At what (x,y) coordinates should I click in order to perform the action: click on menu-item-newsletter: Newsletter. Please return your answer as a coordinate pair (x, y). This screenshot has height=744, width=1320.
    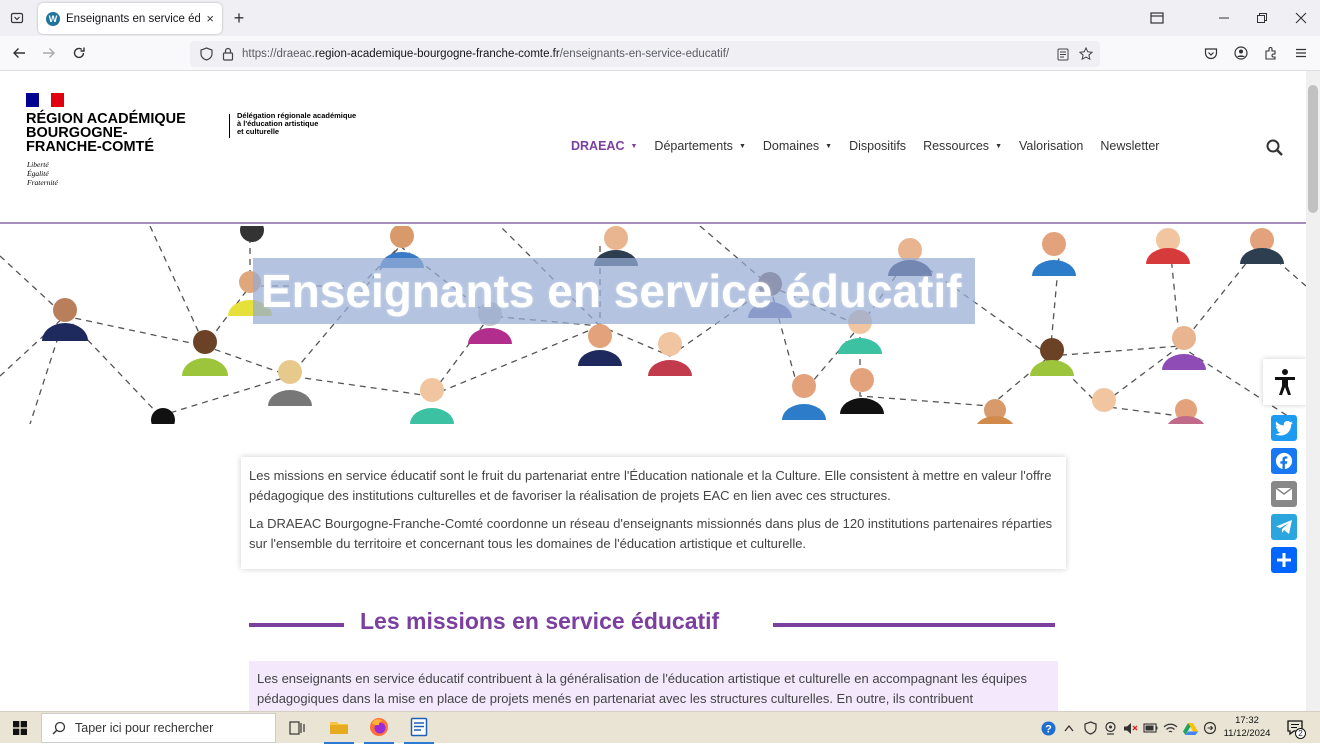
    Looking at the image, I should click on (1129, 146).